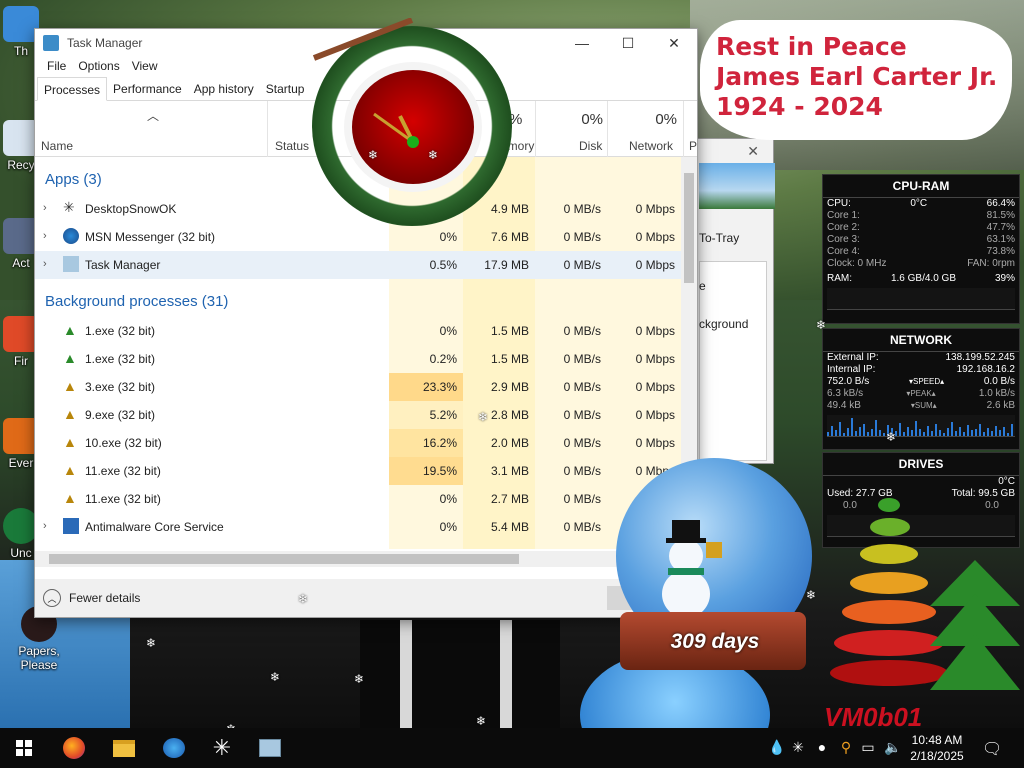 The width and height of the screenshot is (1024, 768). I want to click on messenger-tray-icon: ●, so click(822, 748).